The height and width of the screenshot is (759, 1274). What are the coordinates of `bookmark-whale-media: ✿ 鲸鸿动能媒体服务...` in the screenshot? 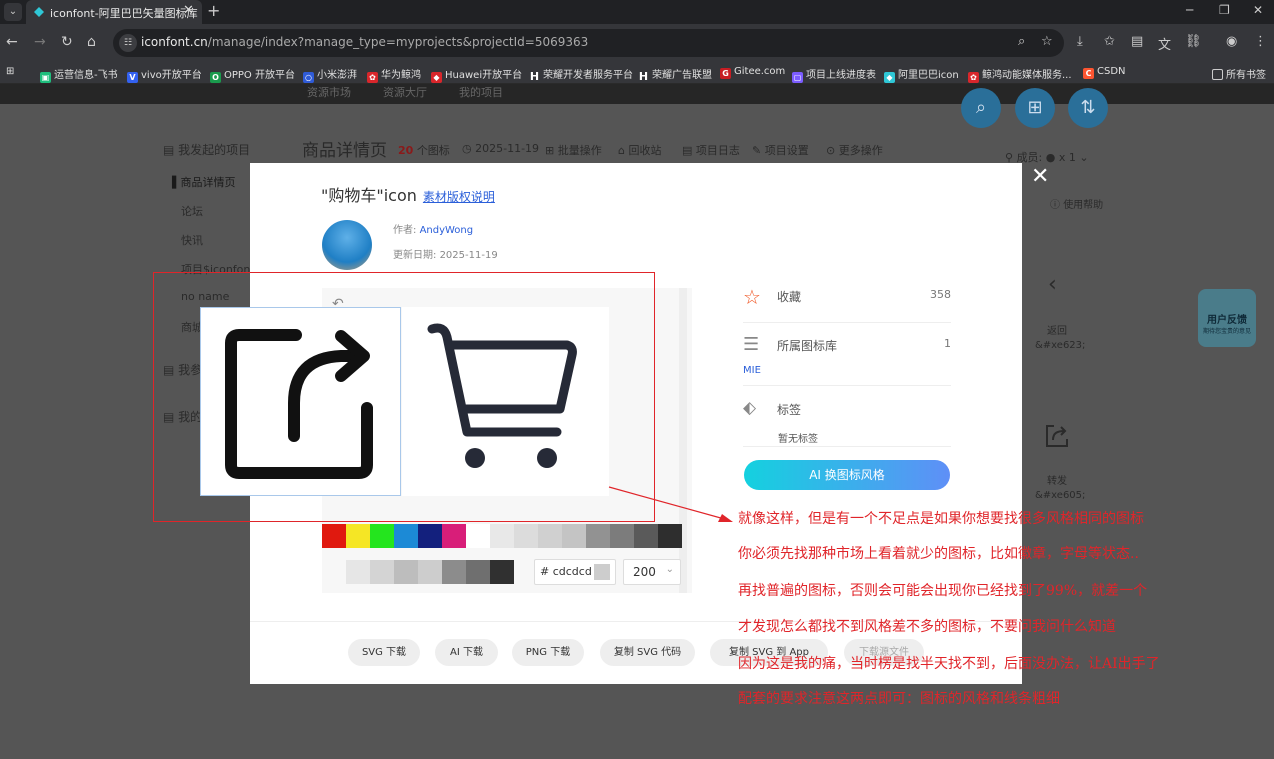 It's located at (1020, 74).